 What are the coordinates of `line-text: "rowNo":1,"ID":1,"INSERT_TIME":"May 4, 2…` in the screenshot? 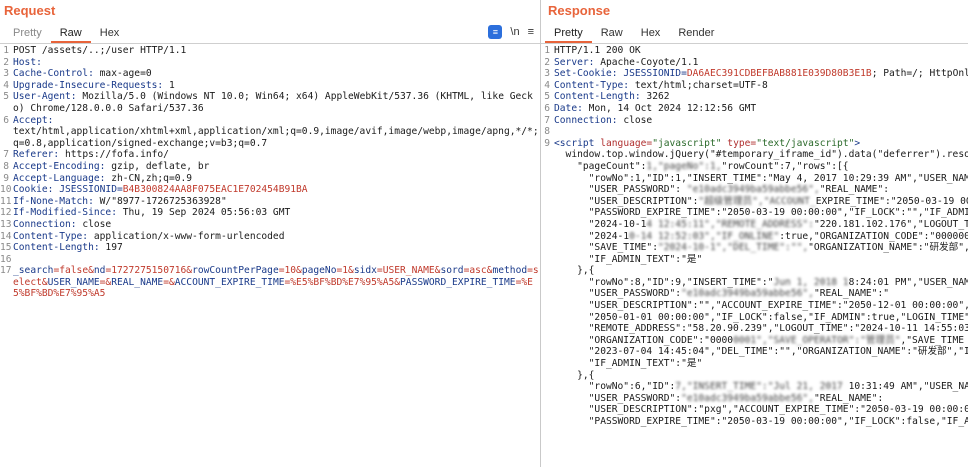 It's located at (761, 179).